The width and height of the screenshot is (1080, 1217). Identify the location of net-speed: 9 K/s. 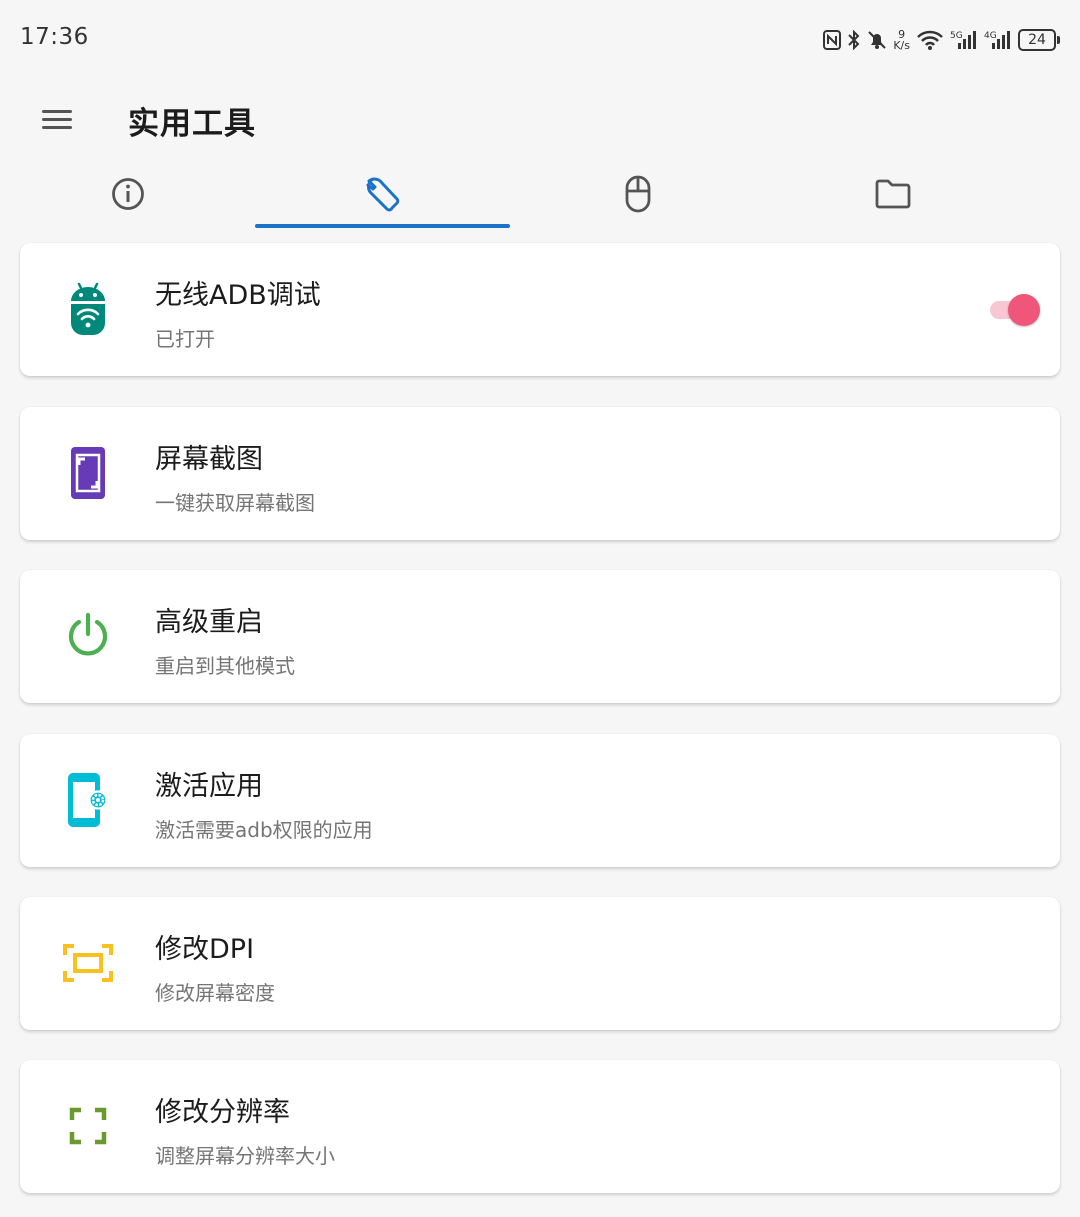
(901, 40).